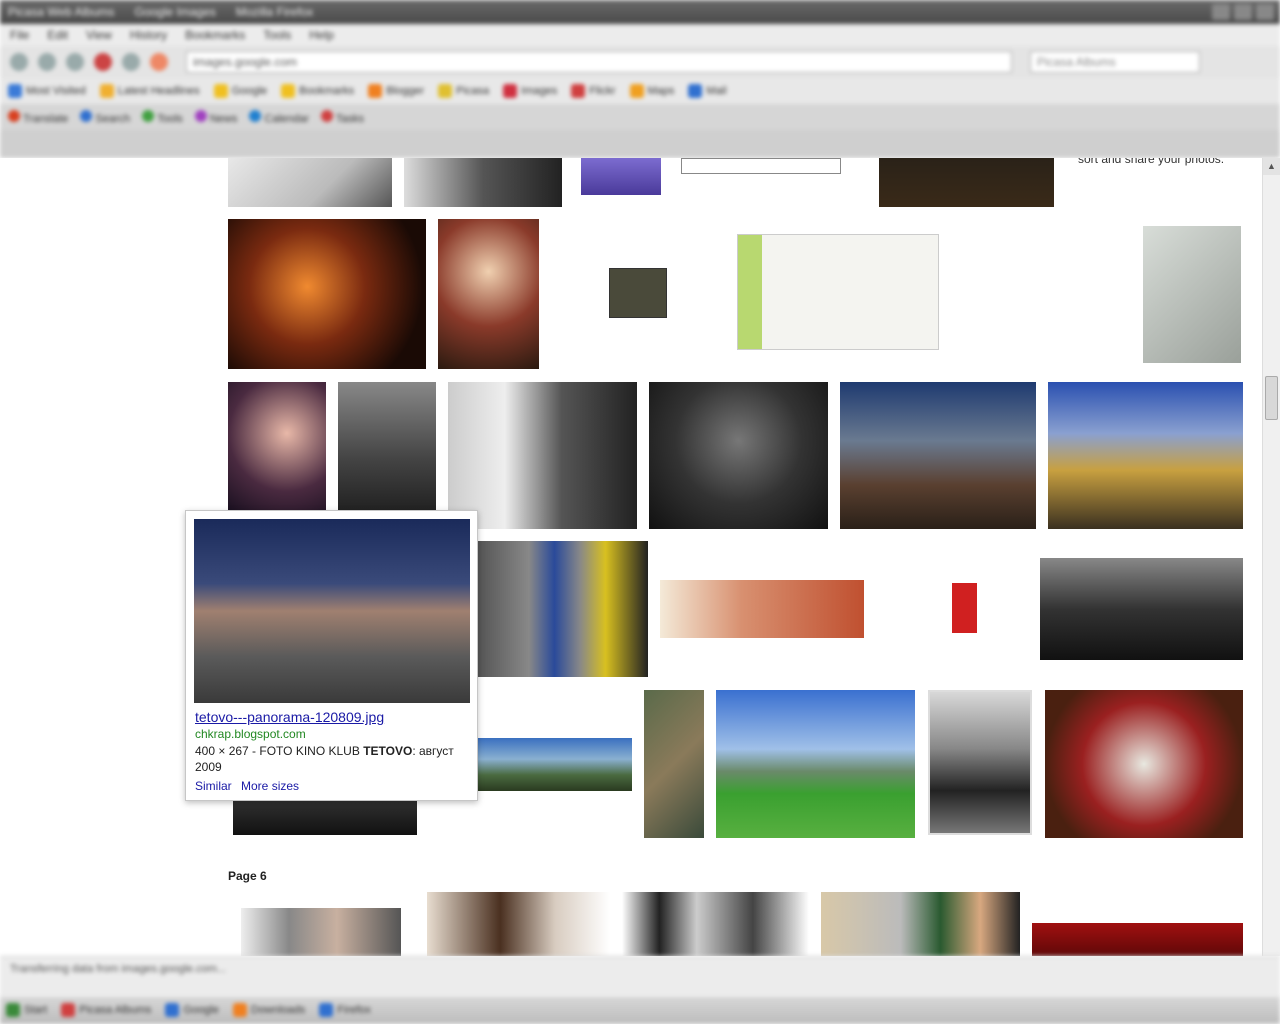  What do you see at coordinates (215, 117) in the screenshot?
I see `toolbar-item-3: News` at bounding box center [215, 117].